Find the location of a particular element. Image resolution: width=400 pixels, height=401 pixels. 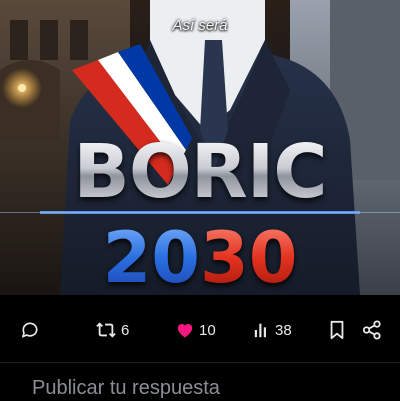

reply-button is located at coordinates (30, 330).